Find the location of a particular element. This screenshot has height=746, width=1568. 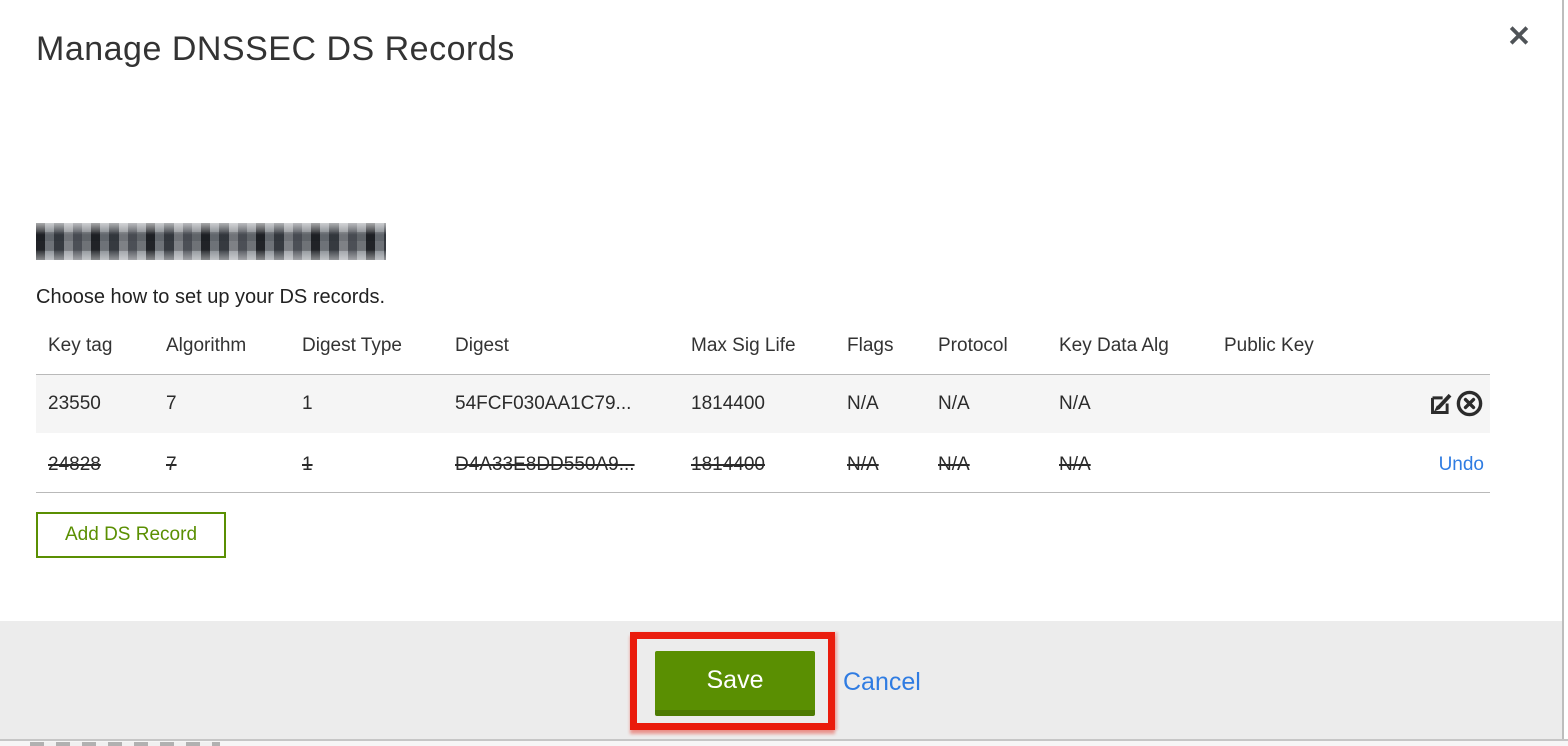

undo-link: Undo is located at coordinates (1461, 464).